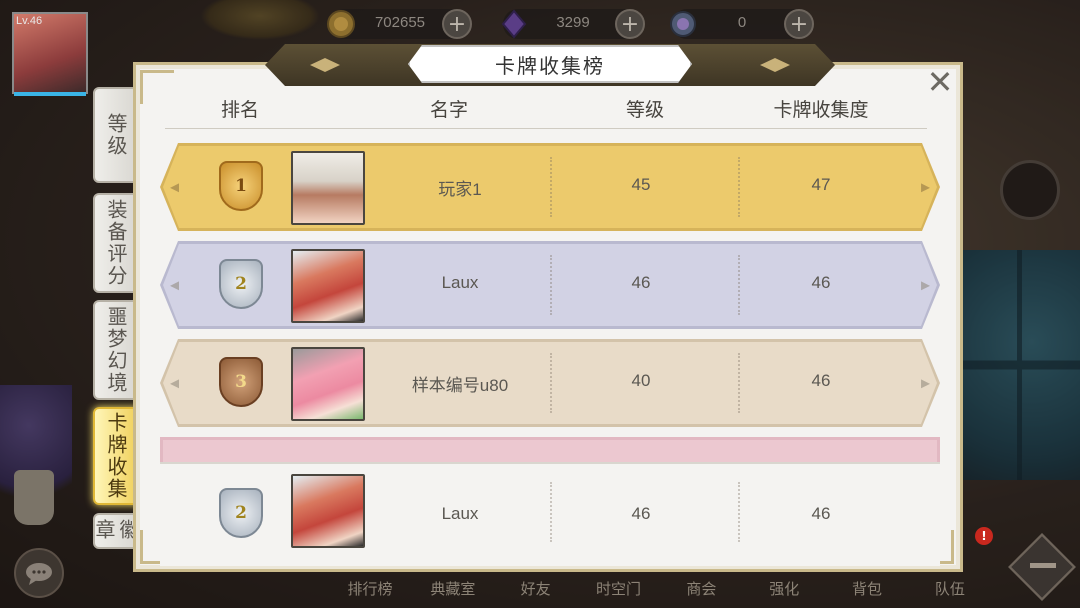 This screenshot has width=1080, height=608. What do you see at coordinates (550, 187) in the screenshot?
I see `table-row: ◂ ▸ 1 玩家1 45 47` at bounding box center [550, 187].